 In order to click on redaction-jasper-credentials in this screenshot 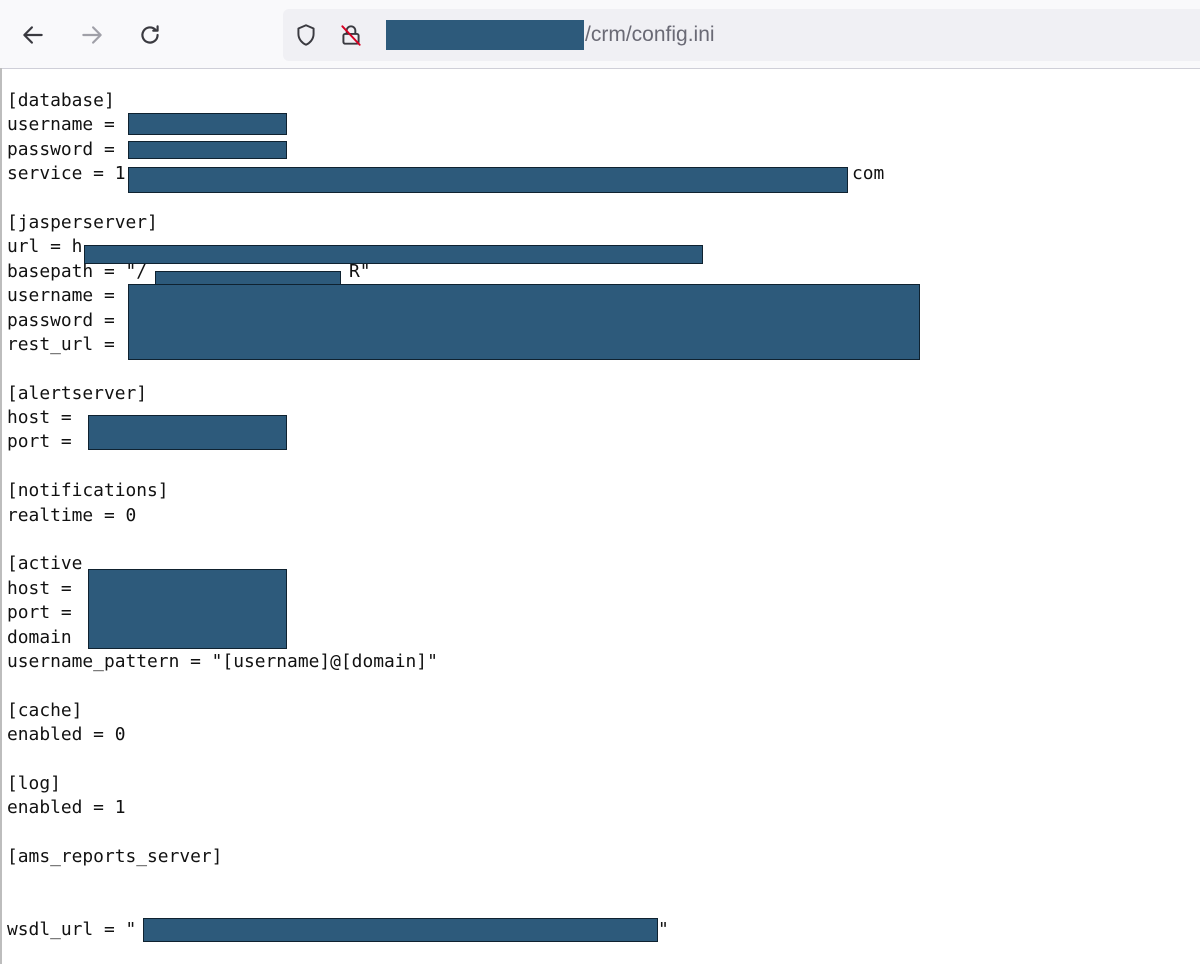, I will do `click(524, 322)`.